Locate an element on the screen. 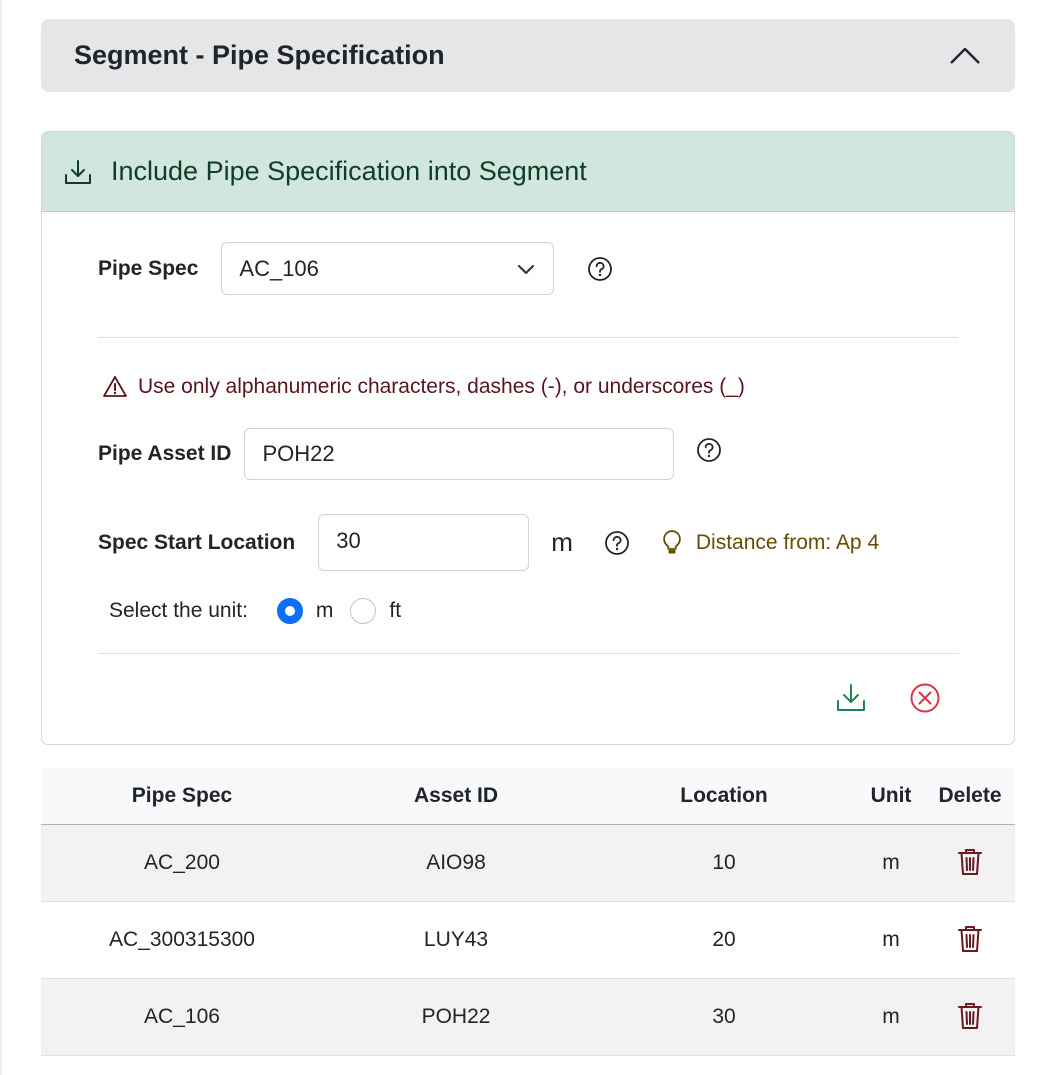 This screenshot has height=1075, width=1048. save-download-icon is located at coordinates (851, 698).